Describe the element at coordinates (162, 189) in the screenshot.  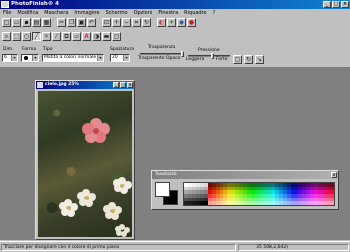
I see `foreground-color-swatch` at that location.